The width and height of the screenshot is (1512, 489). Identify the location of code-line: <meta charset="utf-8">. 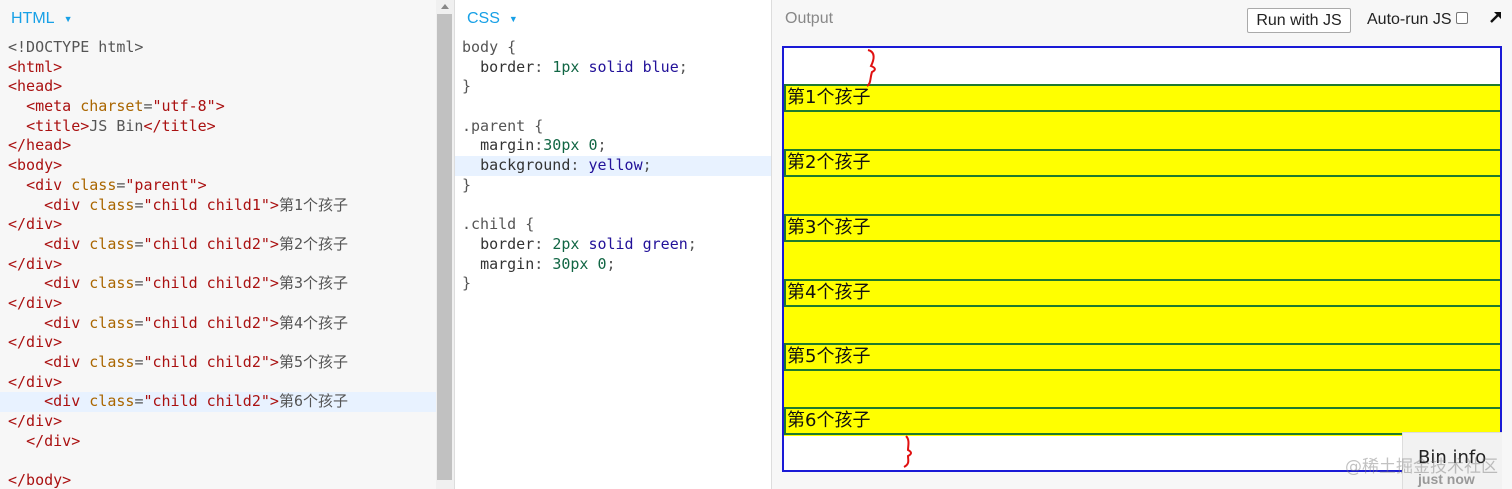
(227, 107).